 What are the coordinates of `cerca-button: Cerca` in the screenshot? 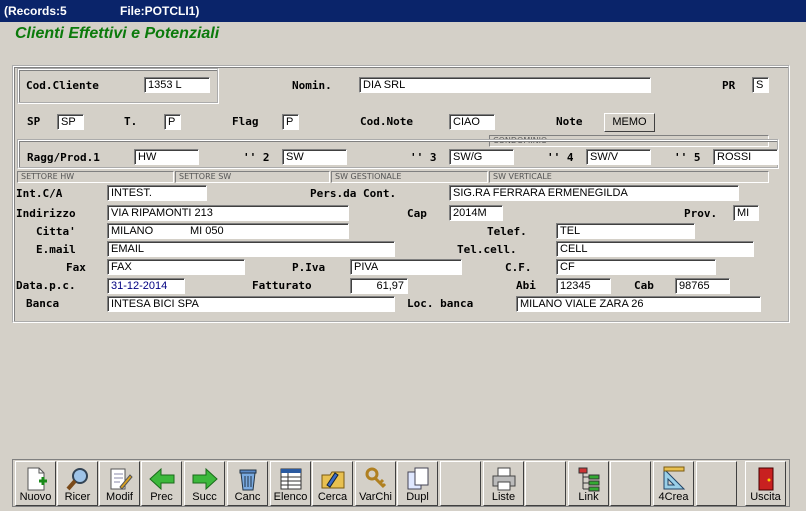 It's located at (332, 483).